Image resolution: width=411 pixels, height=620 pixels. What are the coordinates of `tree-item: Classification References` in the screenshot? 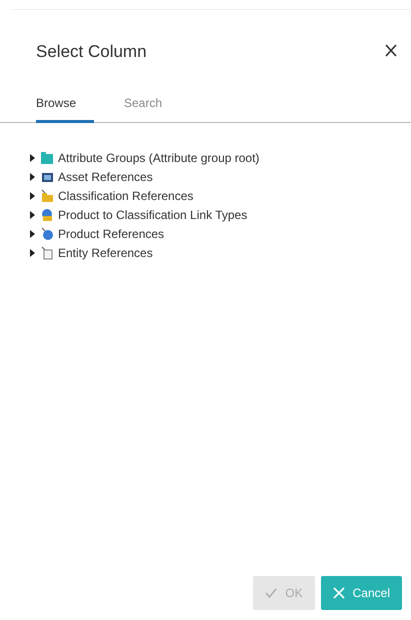 It's located at (126, 196).